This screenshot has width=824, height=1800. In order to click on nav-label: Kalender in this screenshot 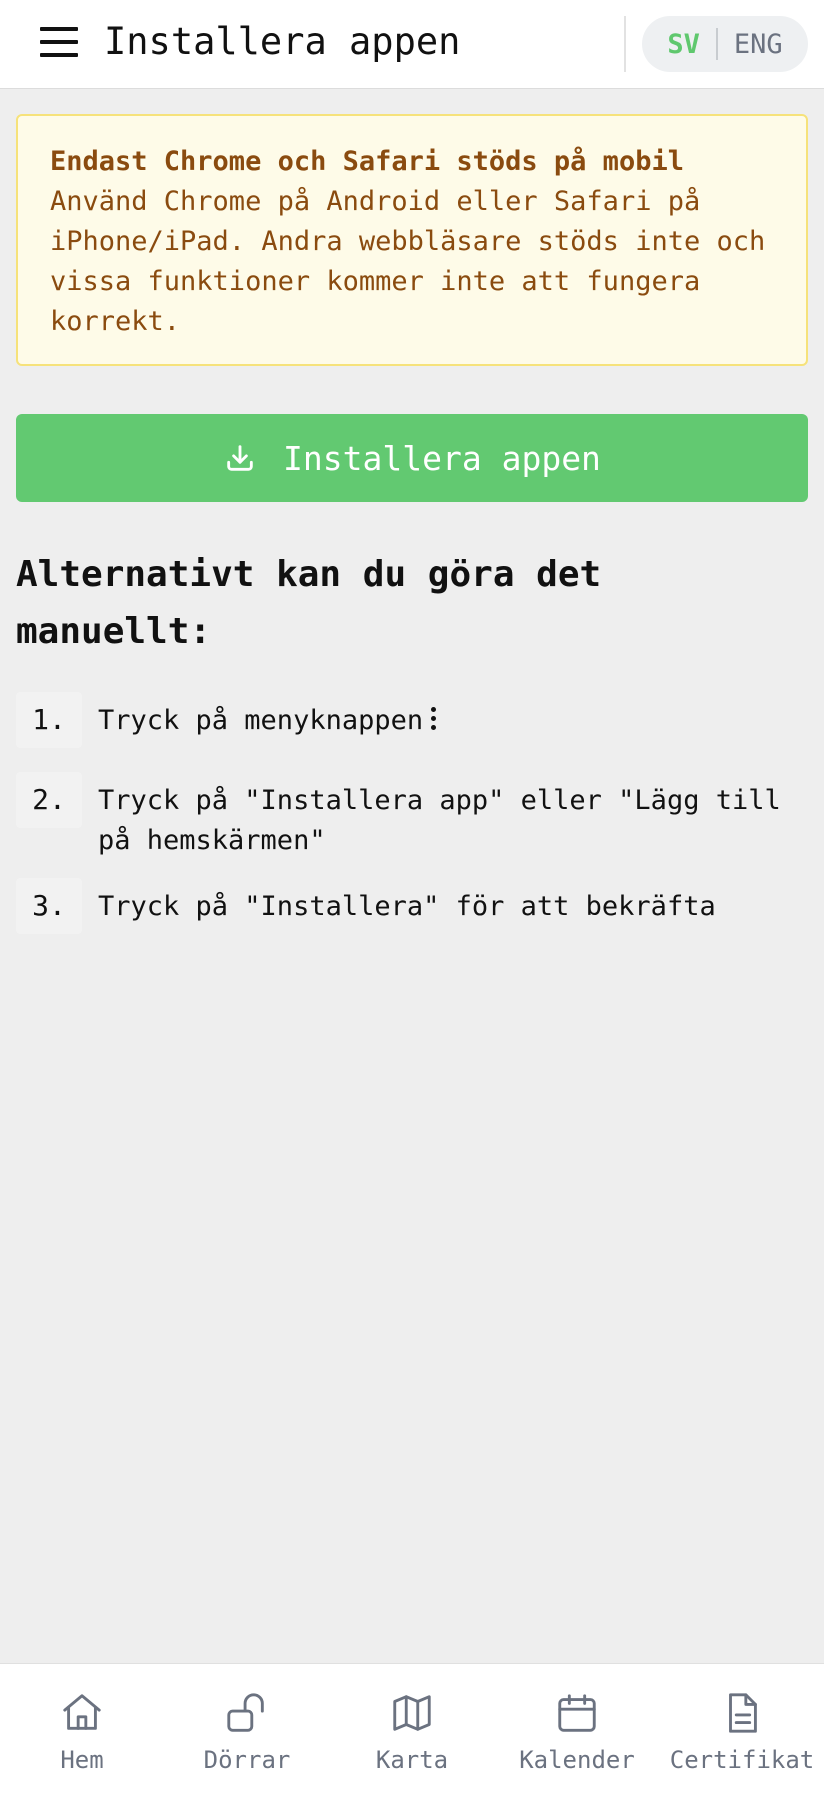, I will do `click(577, 1760)`.